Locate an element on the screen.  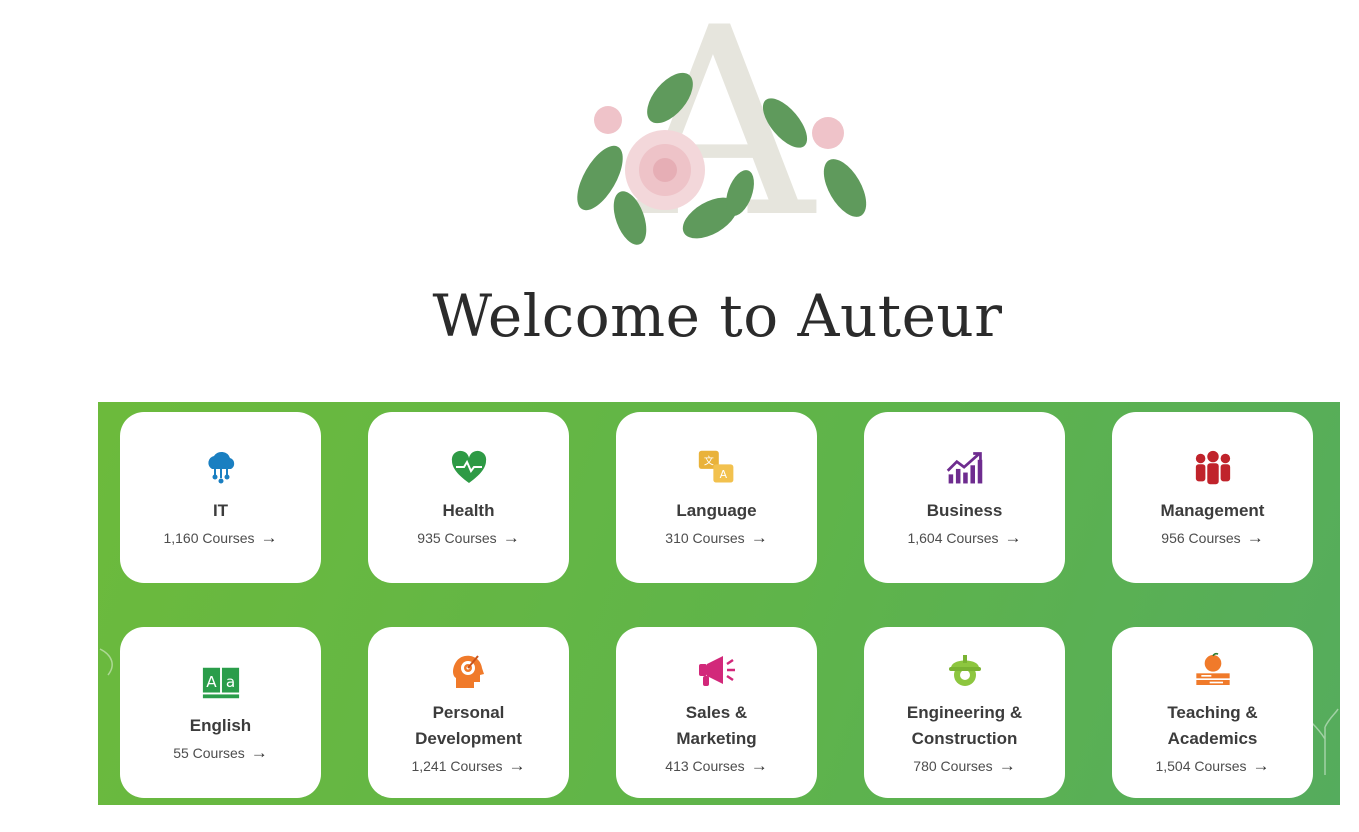
leaf-decoration is located at coordinates (106, 662).